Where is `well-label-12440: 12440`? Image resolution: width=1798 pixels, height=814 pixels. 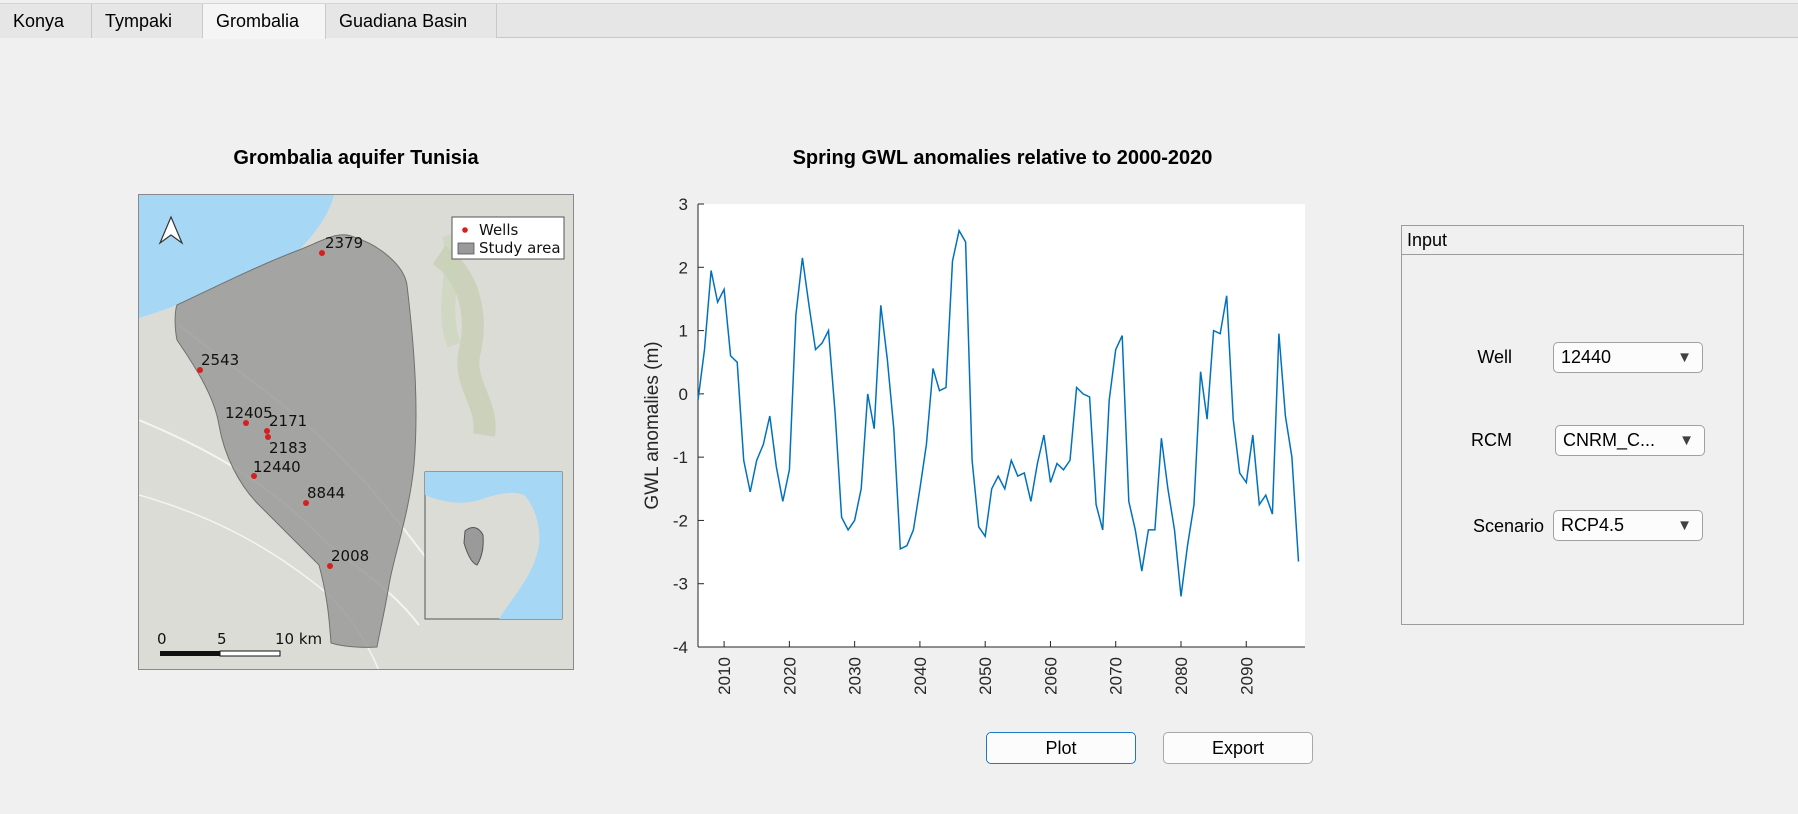
well-label-12440: 12440 is located at coordinates (277, 467).